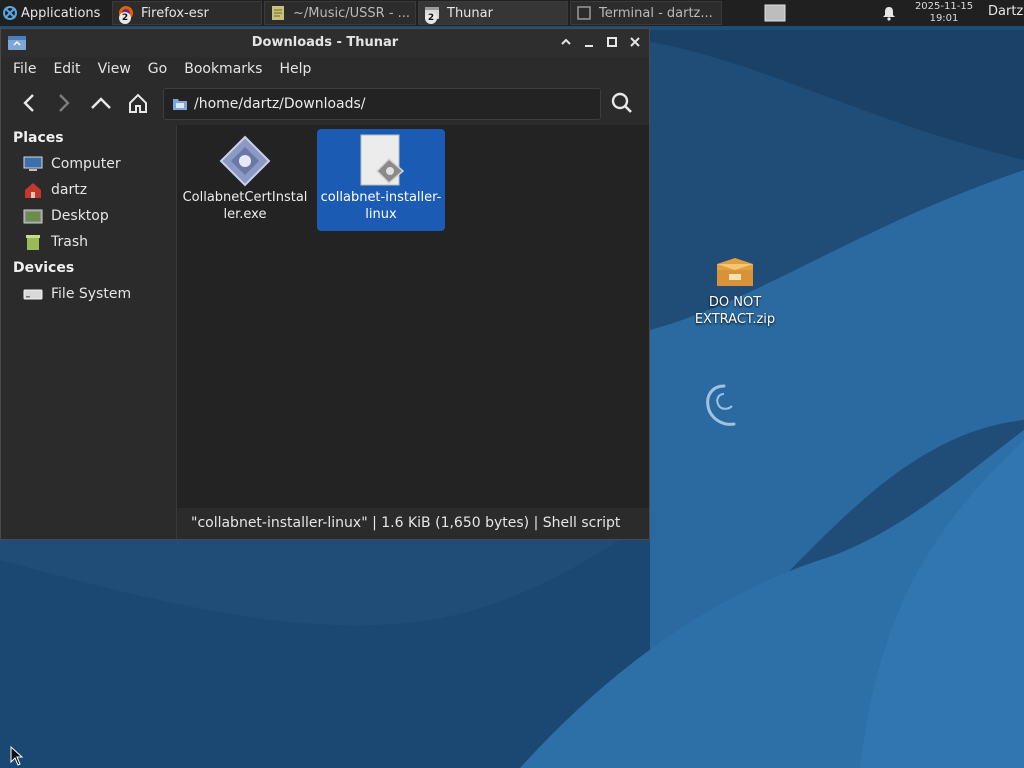 This screenshot has width=1024, height=768. I want to click on task-firefox: 2 Firefox-esr, so click(187, 13).